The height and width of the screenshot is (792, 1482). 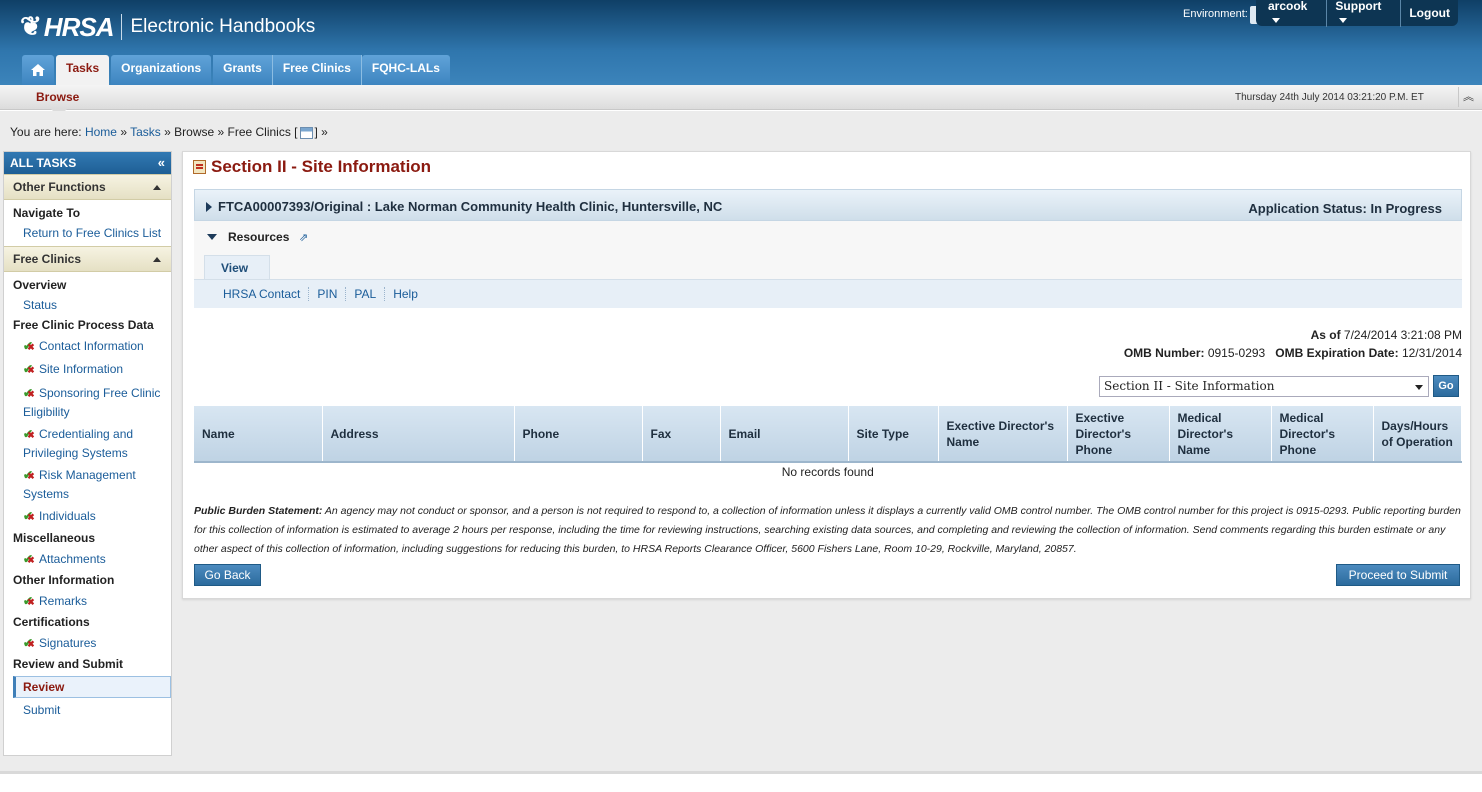 I want to click on item-label: Risk Management Systems, so click(x=79, y=484).